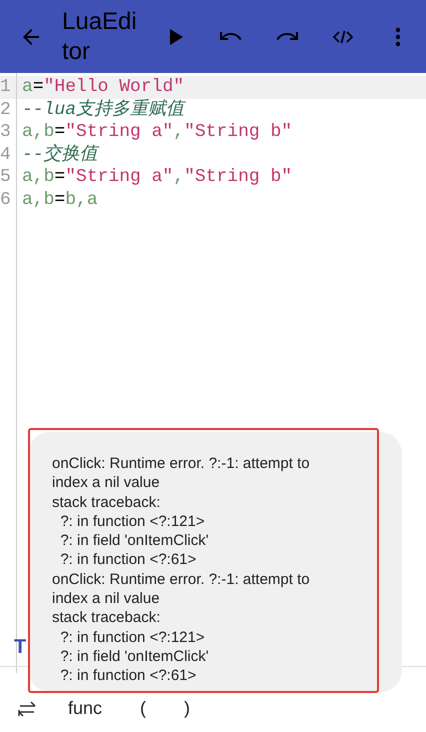 The width and height of the screenshot is (426, 732). What do you see at coordinates (20, 647) in the screenshot?
I see `tab-label: T` at bounding box center [20, 647].